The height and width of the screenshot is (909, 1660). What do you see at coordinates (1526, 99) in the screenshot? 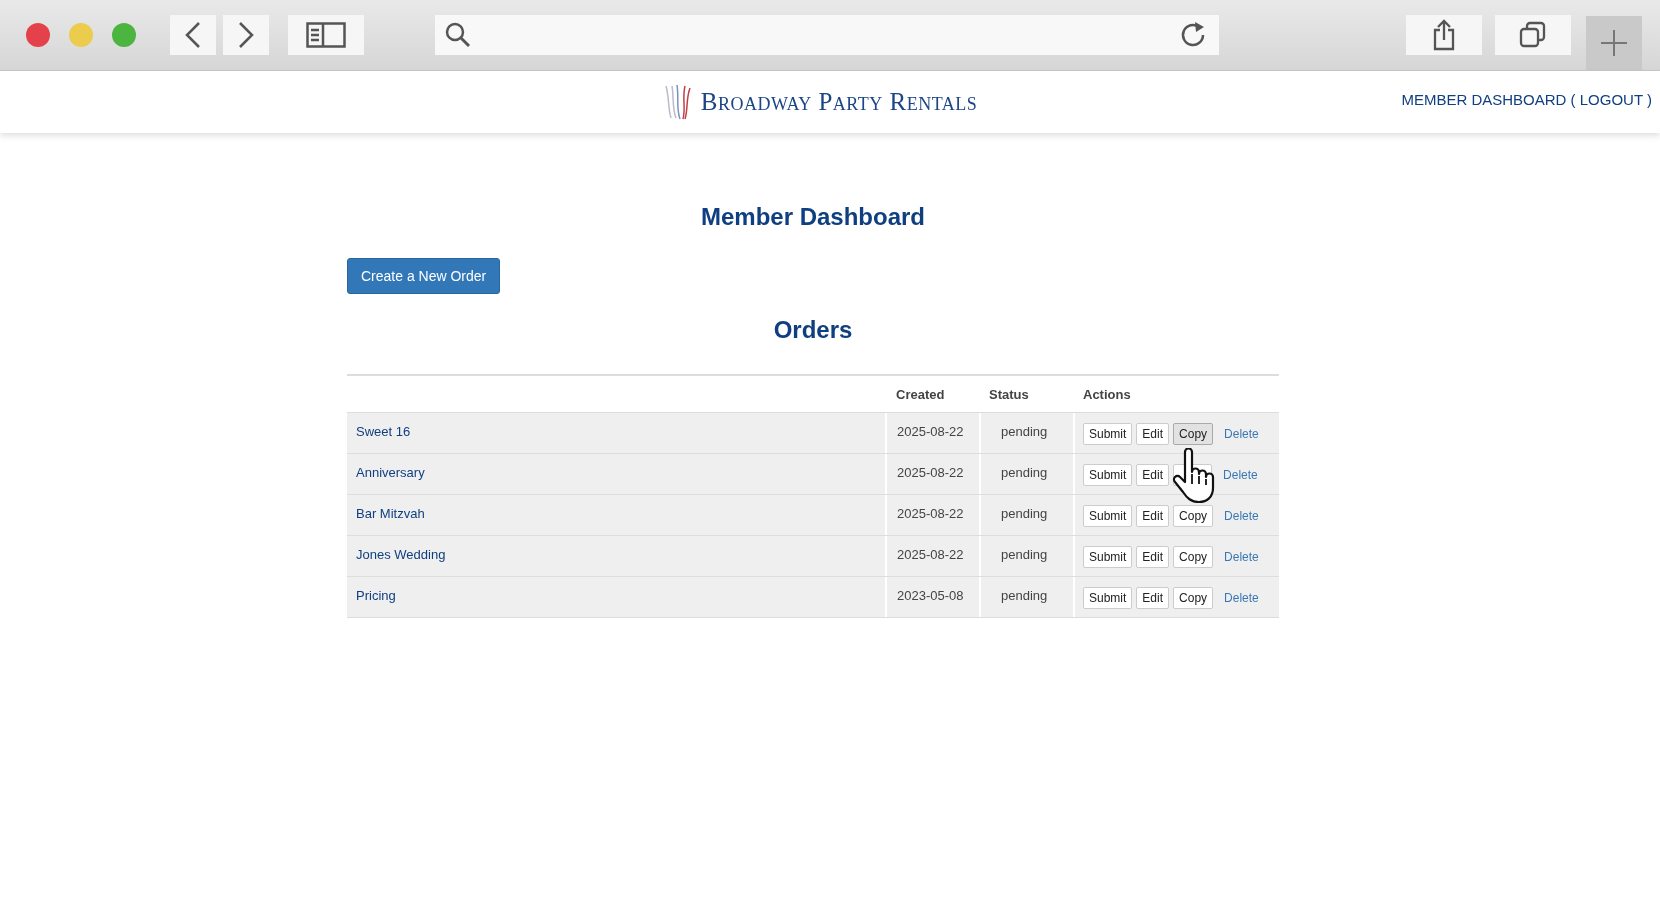
I see `dashboard-logout-link: MEMBER DASHBOARD ( LOGOUT )` at bounding box center [1526, 99].